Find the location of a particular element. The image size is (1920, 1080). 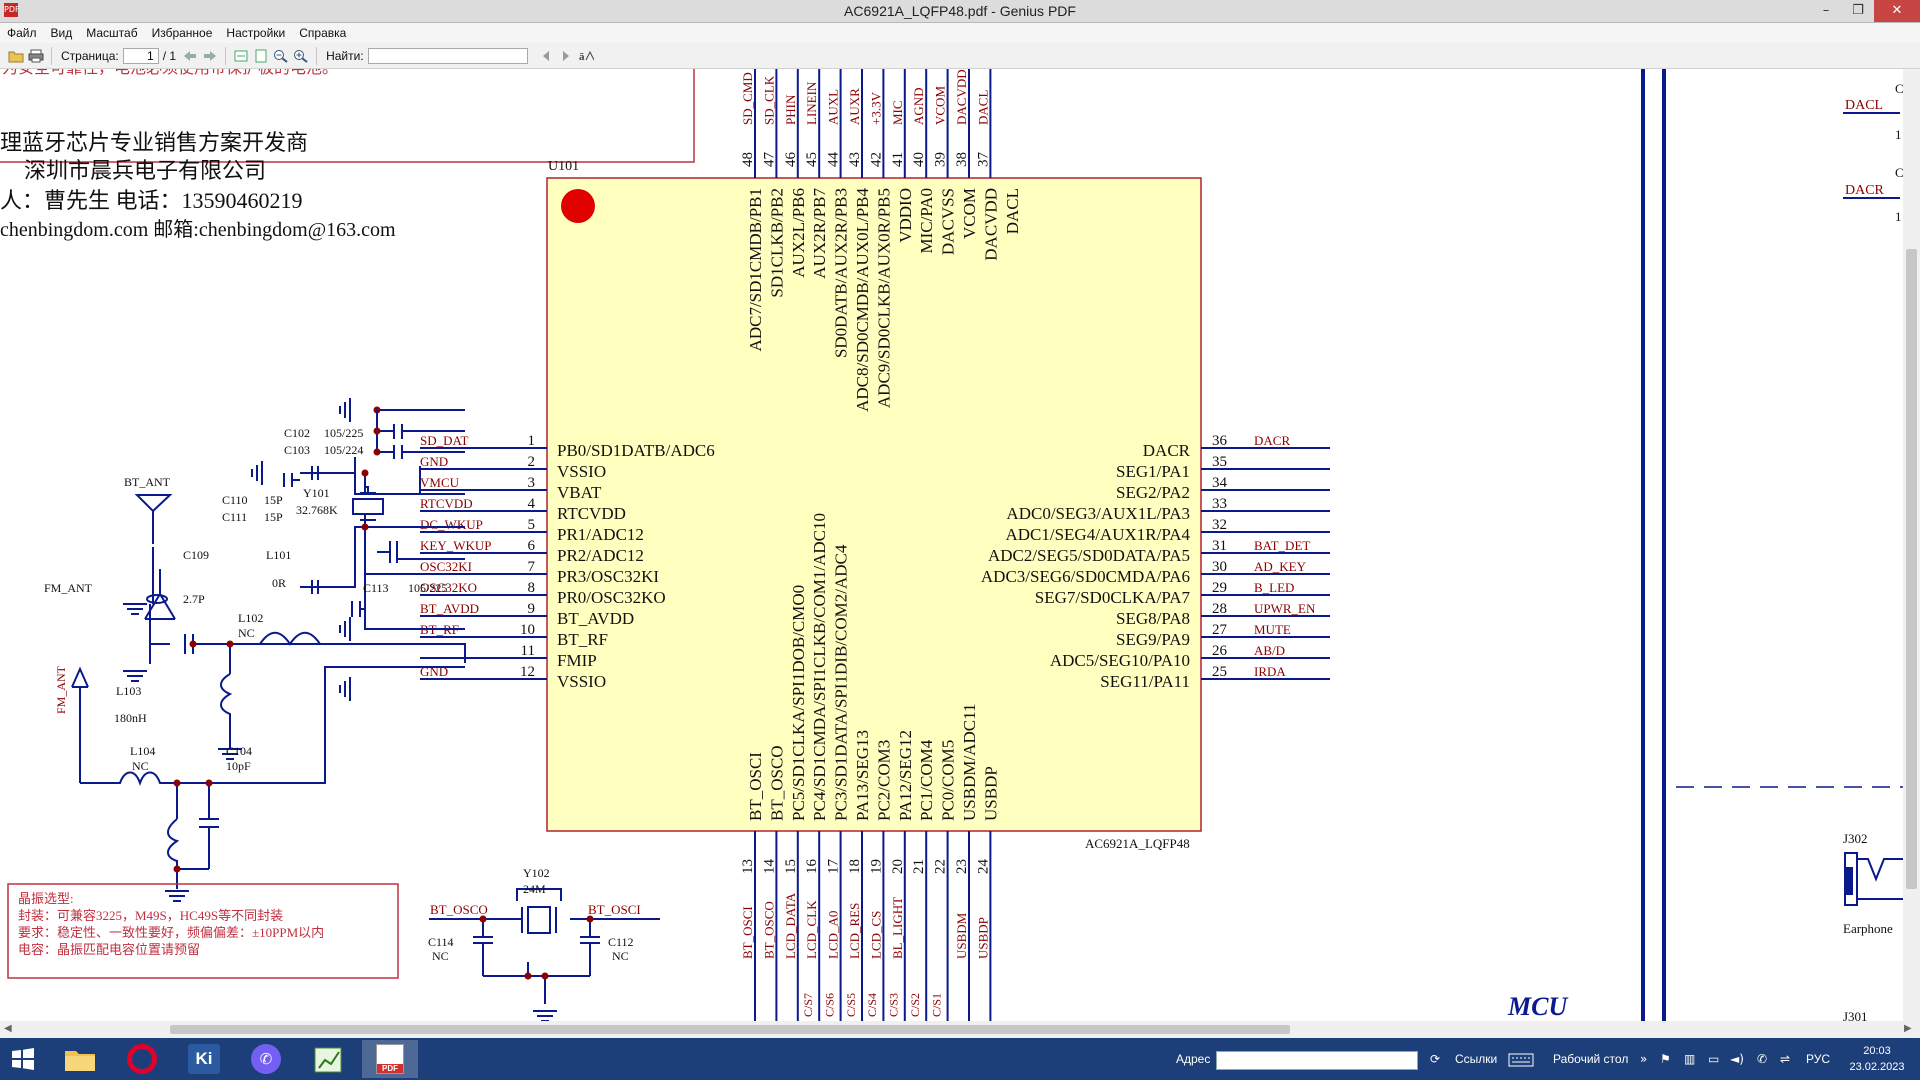

find-prev-icon is located at coordinates (546, 56).